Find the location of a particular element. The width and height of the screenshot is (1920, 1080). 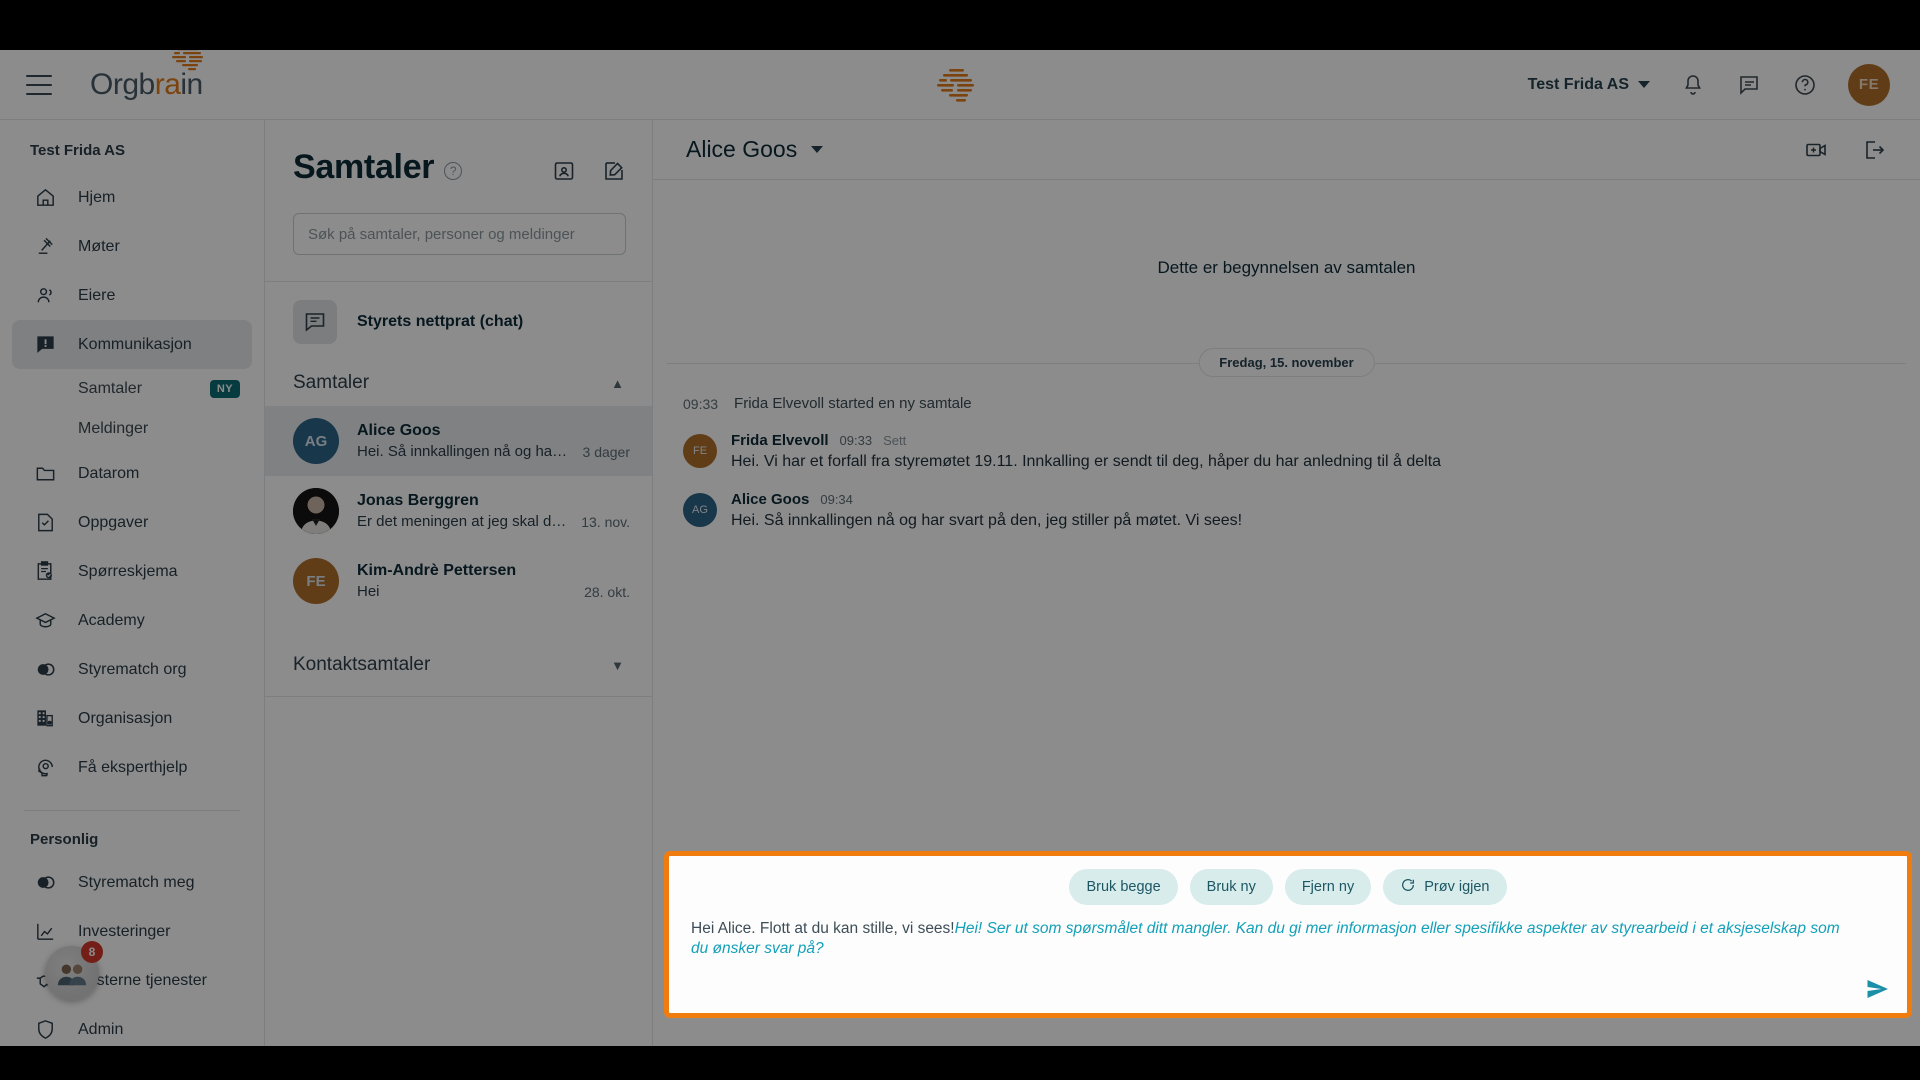

sidebar-item-academy: Academy is located at coordinates (132, 620).